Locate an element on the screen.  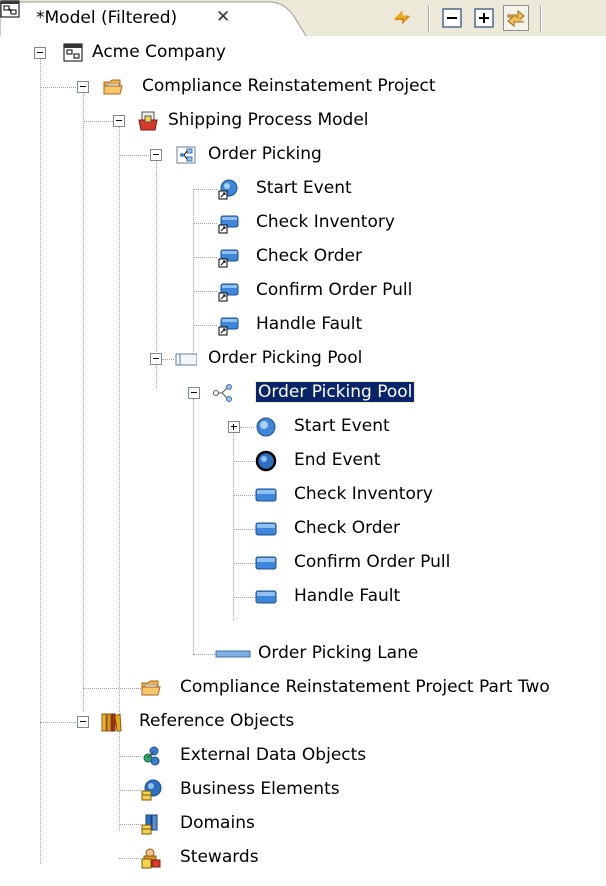
expand-toggle is located at coordinates (234, 427).